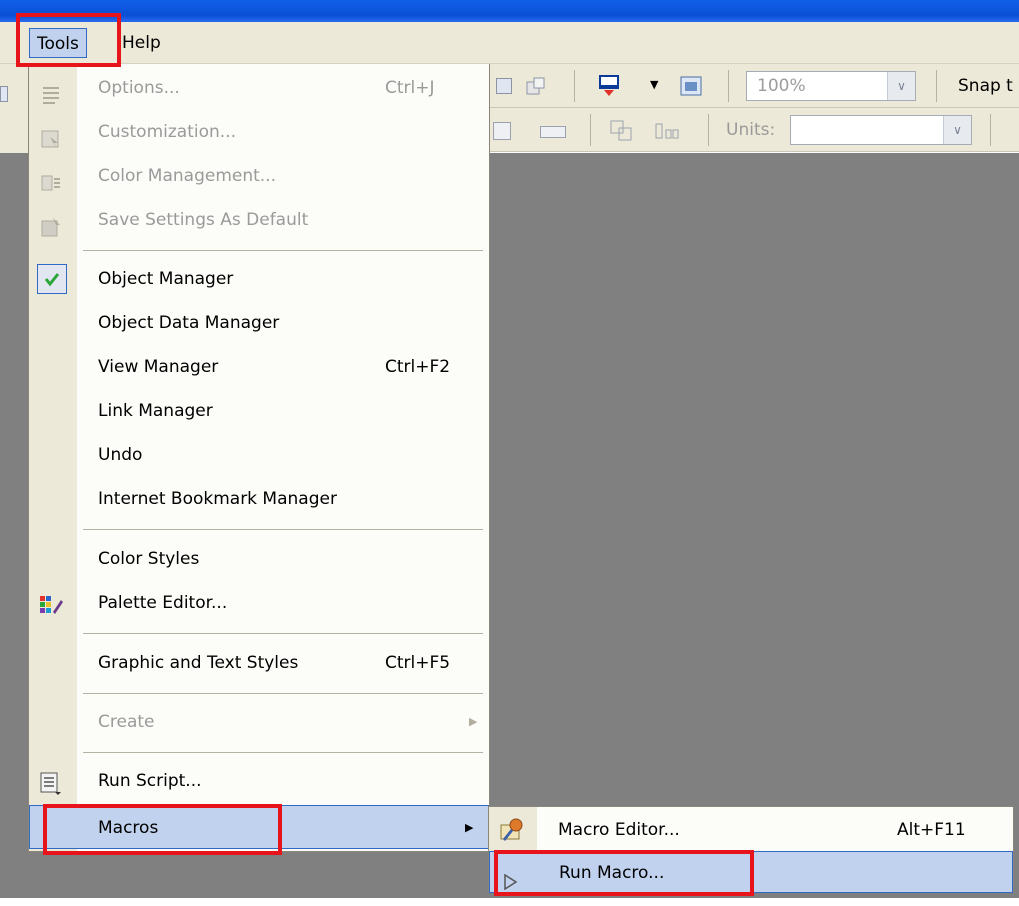 The height and width of the screenshot is (906, 1019). What do you see at coordinates (553, 132) in the screenshot?
I see `flat-rectangle-icon` at bounding box center [553, 132].